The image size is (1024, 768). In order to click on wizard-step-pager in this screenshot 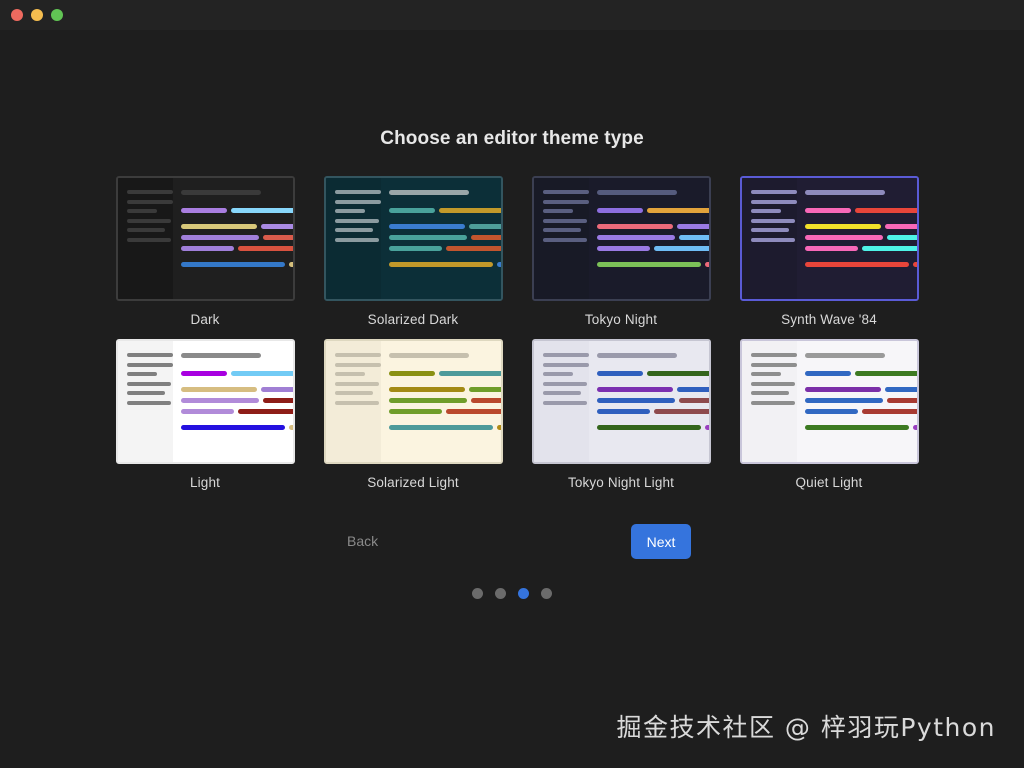, I will do `click(512, 593)`.